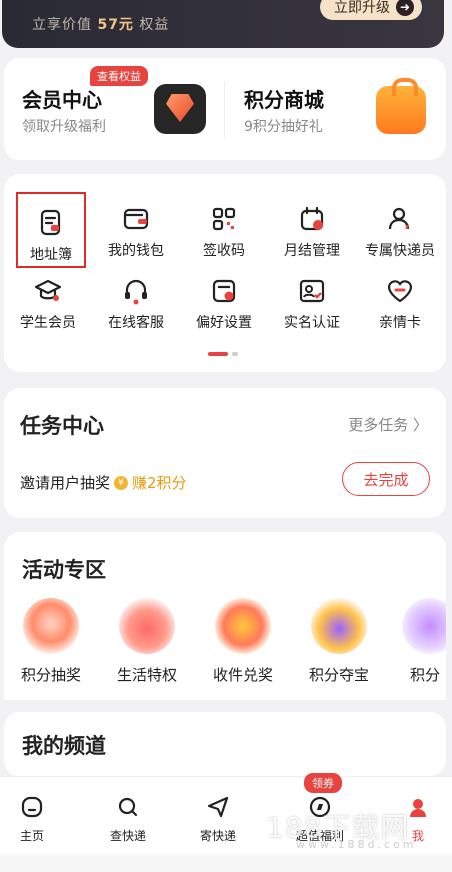  I want to click on heart-link-icon, so click(400, 291).